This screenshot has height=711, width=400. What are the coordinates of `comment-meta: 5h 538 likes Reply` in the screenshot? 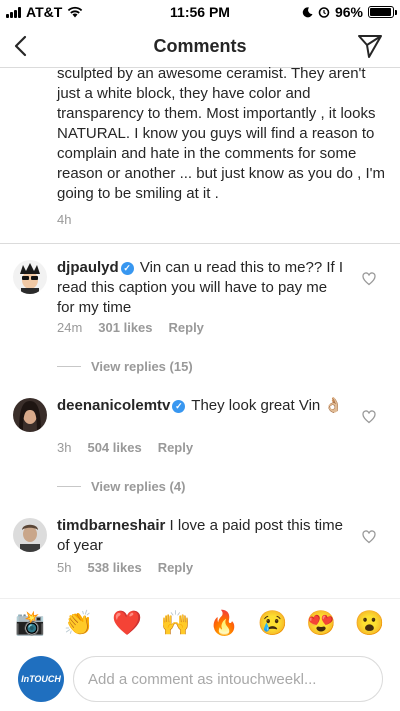 It's located at (133, 567).